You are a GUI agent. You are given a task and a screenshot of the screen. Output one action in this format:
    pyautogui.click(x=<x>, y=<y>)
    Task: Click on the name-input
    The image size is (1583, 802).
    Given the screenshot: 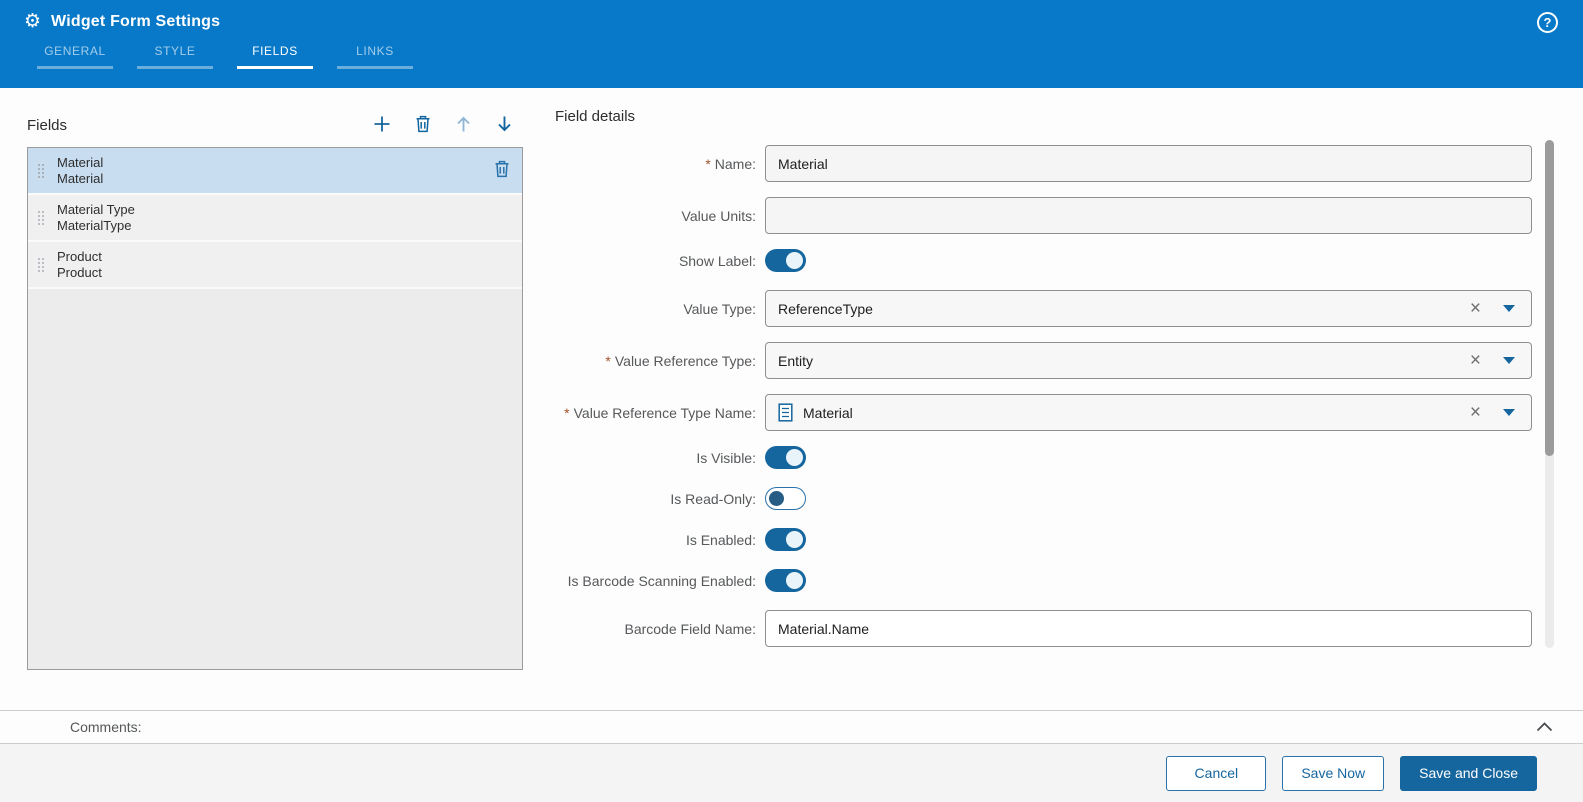 What is the action you would take?
    pyautogui.click(x=1148, y=163)
    